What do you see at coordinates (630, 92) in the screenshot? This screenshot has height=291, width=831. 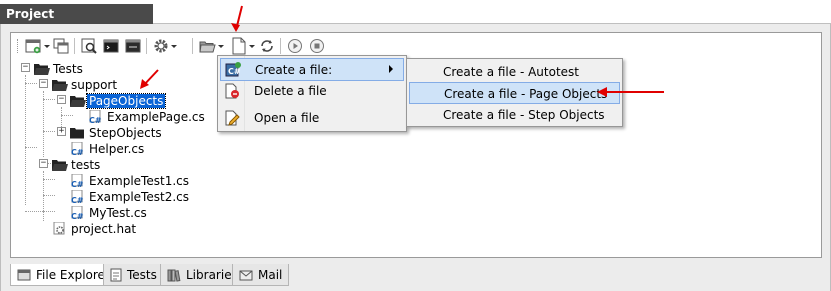 I see `arrow-to-page-objects-item` at bounding box center [630, 92].